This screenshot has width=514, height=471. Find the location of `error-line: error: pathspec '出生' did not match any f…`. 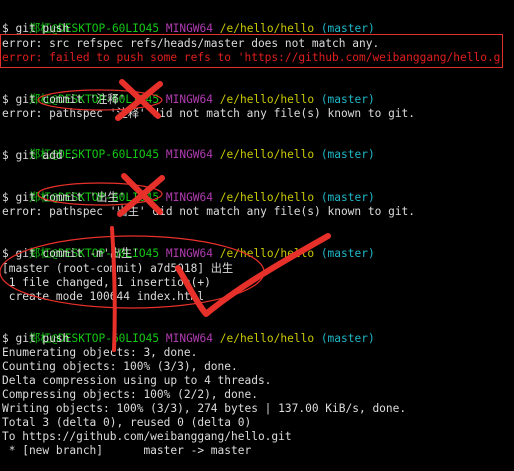

error-line: error: pathspec '出生' did not match any f… is located at coordinates (209, 211).